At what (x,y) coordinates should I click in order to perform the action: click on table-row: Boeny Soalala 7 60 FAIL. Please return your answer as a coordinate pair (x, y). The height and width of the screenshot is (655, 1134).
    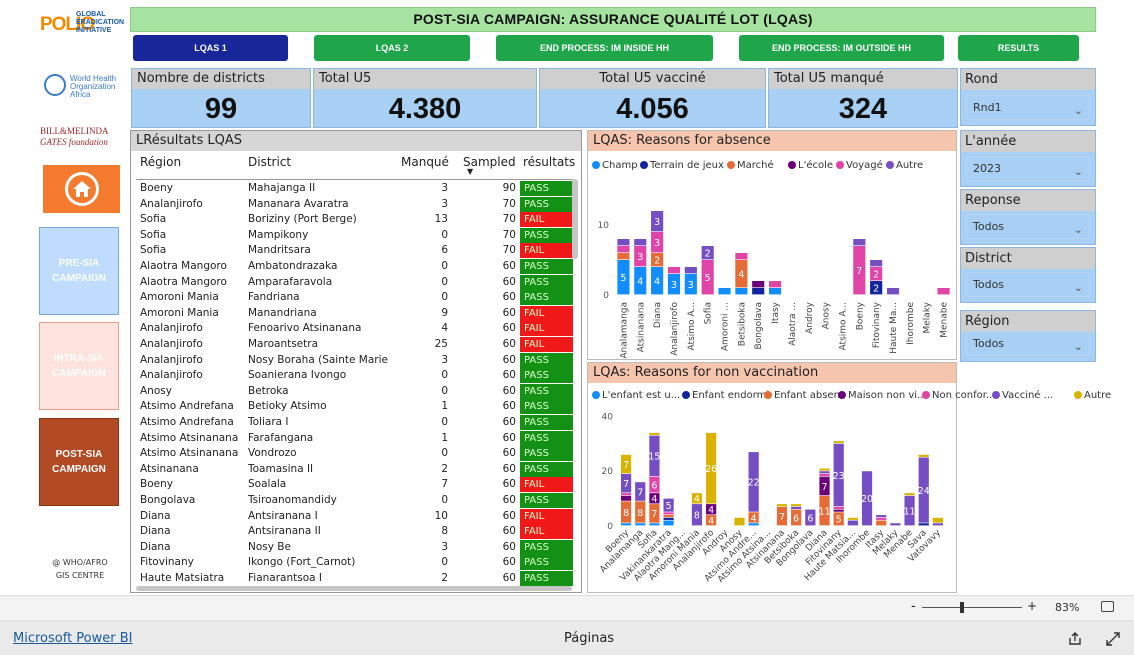
    Looking at the image, I should click on (354, 485).